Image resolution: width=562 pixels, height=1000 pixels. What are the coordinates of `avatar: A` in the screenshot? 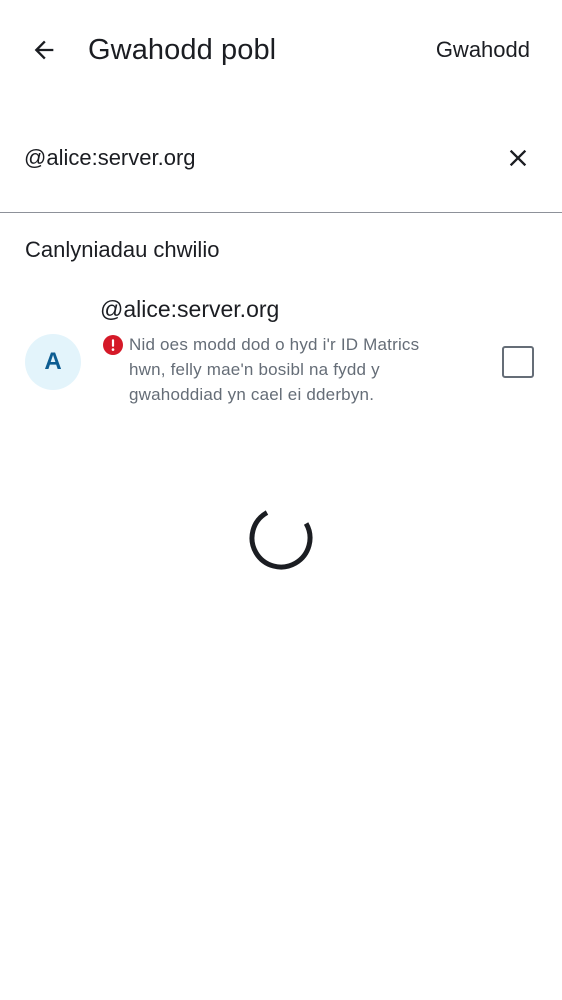 It's located at (53, 362).